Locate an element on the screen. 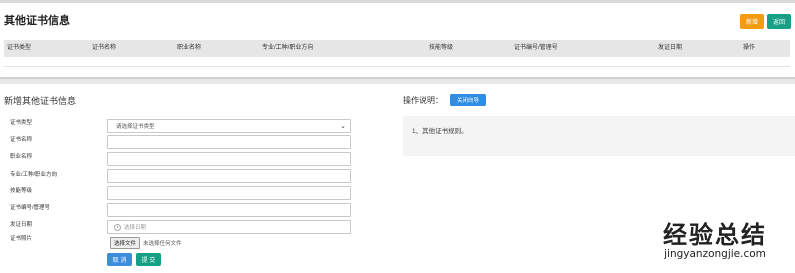 The height and width of the screenshot is (273, 795). label-specialty: 专业/工种/职业方向 is located at coordinates (34, 175).